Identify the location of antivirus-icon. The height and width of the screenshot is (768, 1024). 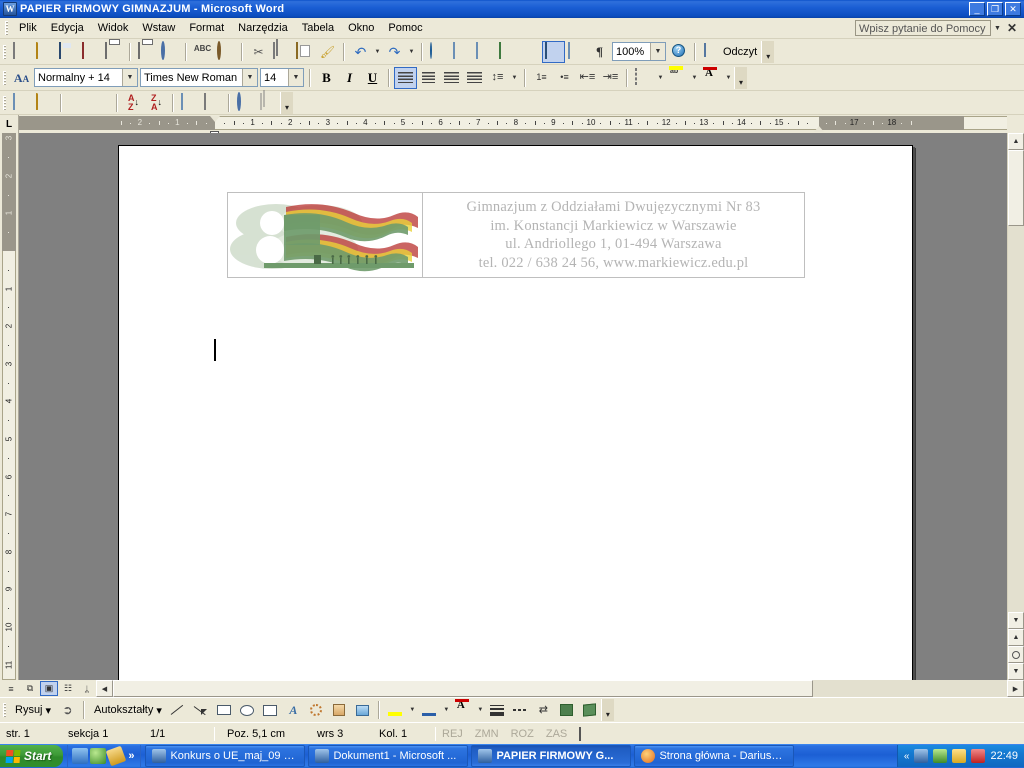
(940, 756).